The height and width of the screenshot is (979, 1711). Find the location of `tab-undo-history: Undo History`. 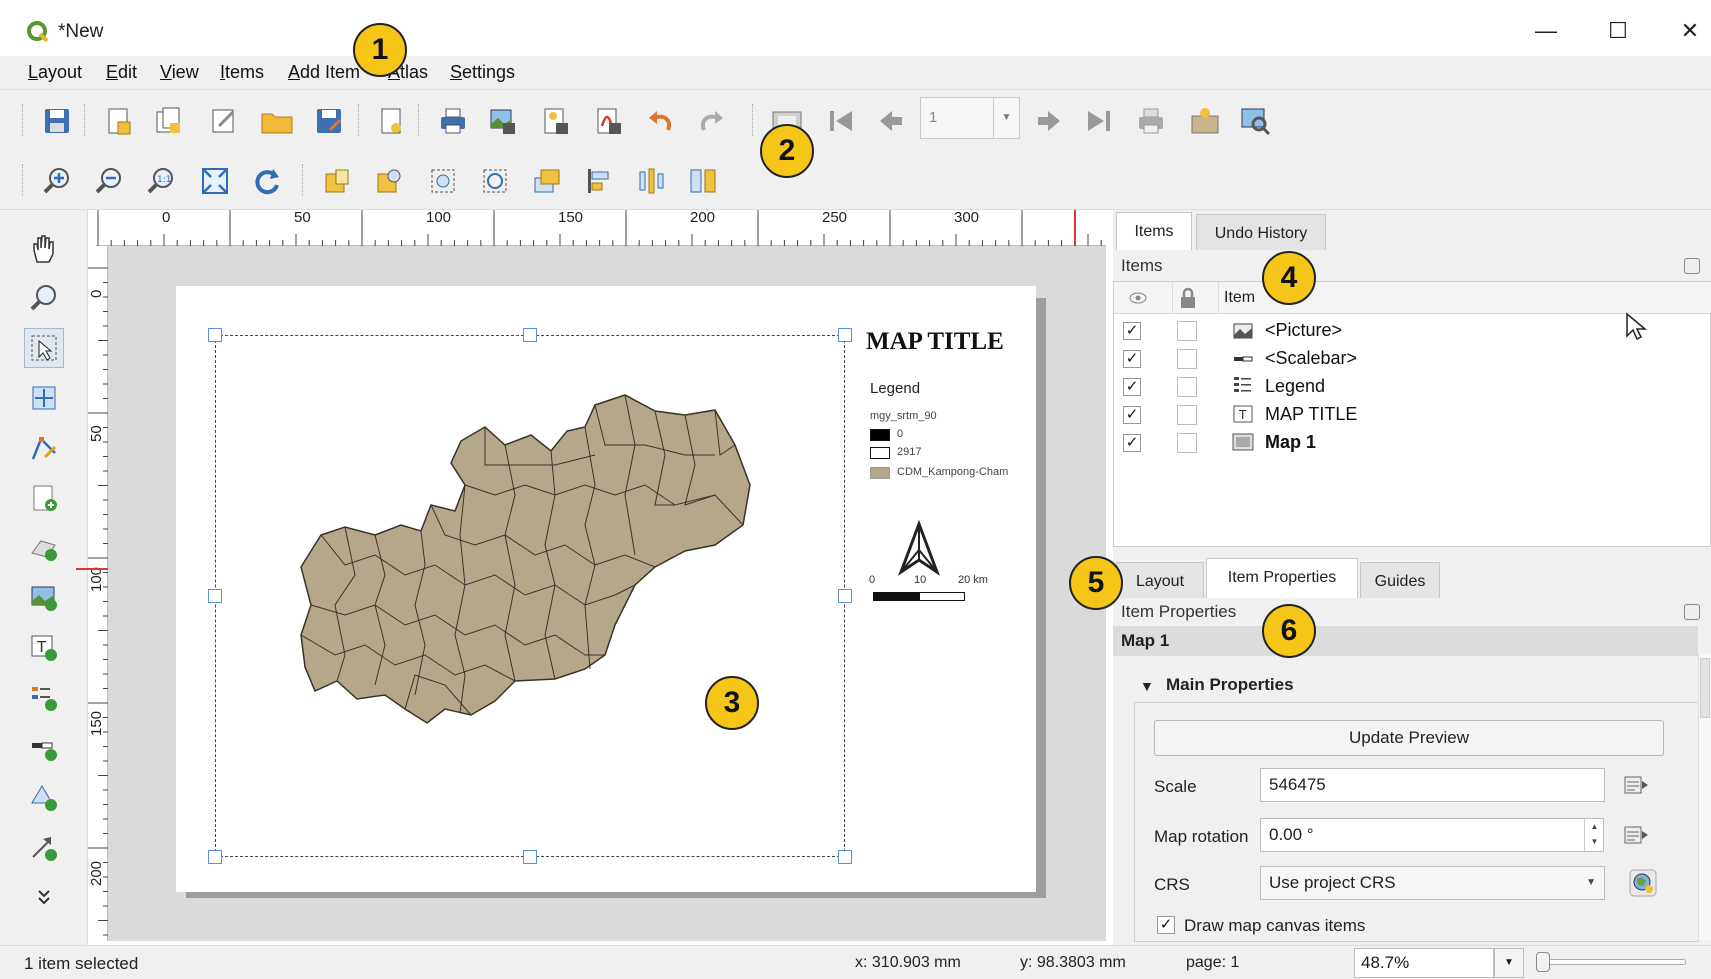

tab-undo-history: Undo History is located at coordinates (1261, 232).